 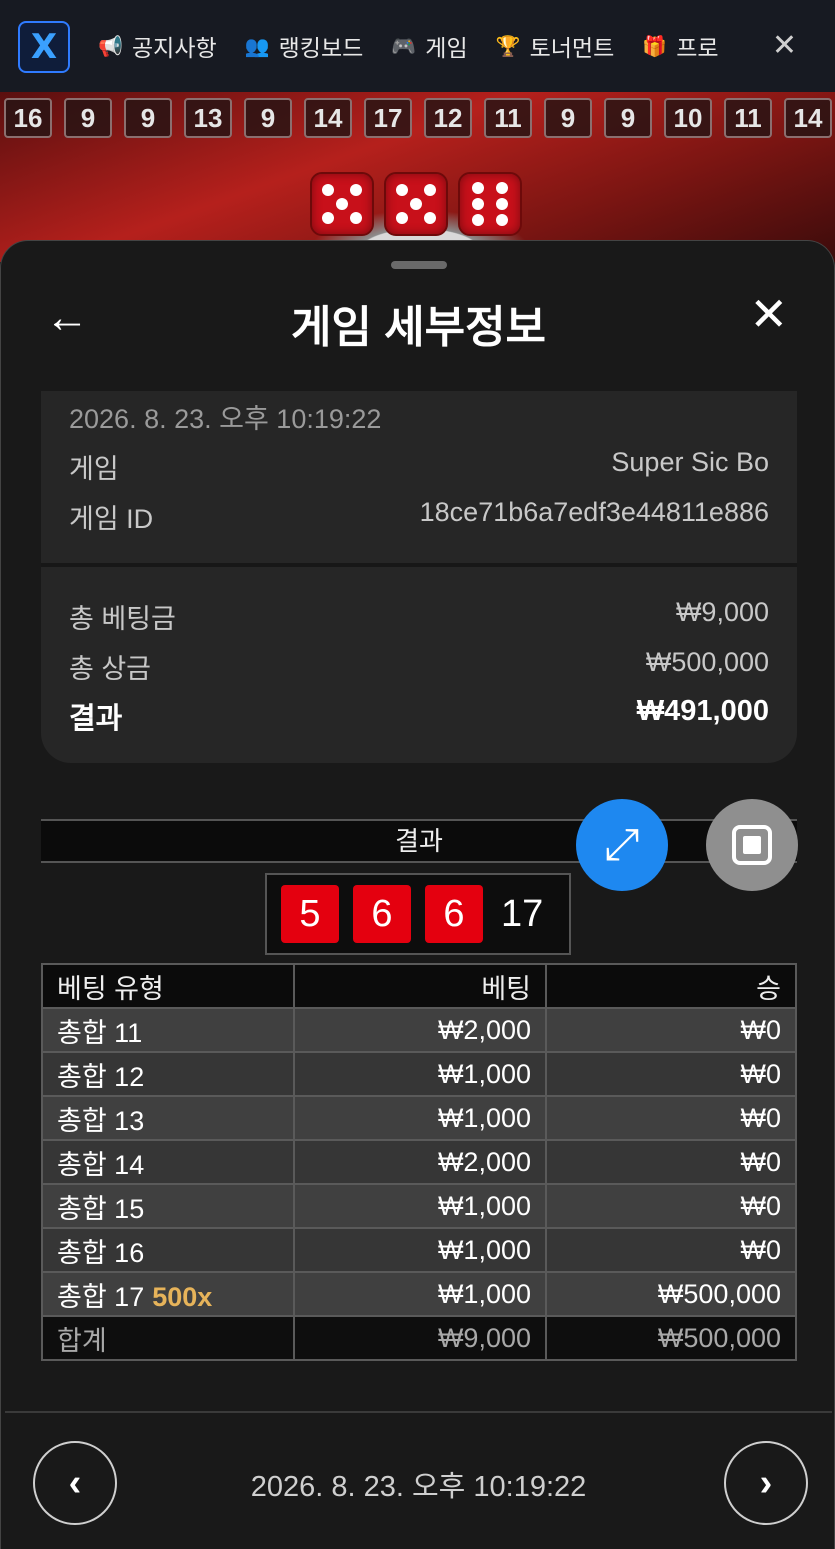 What do you see at coordinates (490, 204) in the screenshot?
I see `die-six-icon` at bounding box center [490, 204].